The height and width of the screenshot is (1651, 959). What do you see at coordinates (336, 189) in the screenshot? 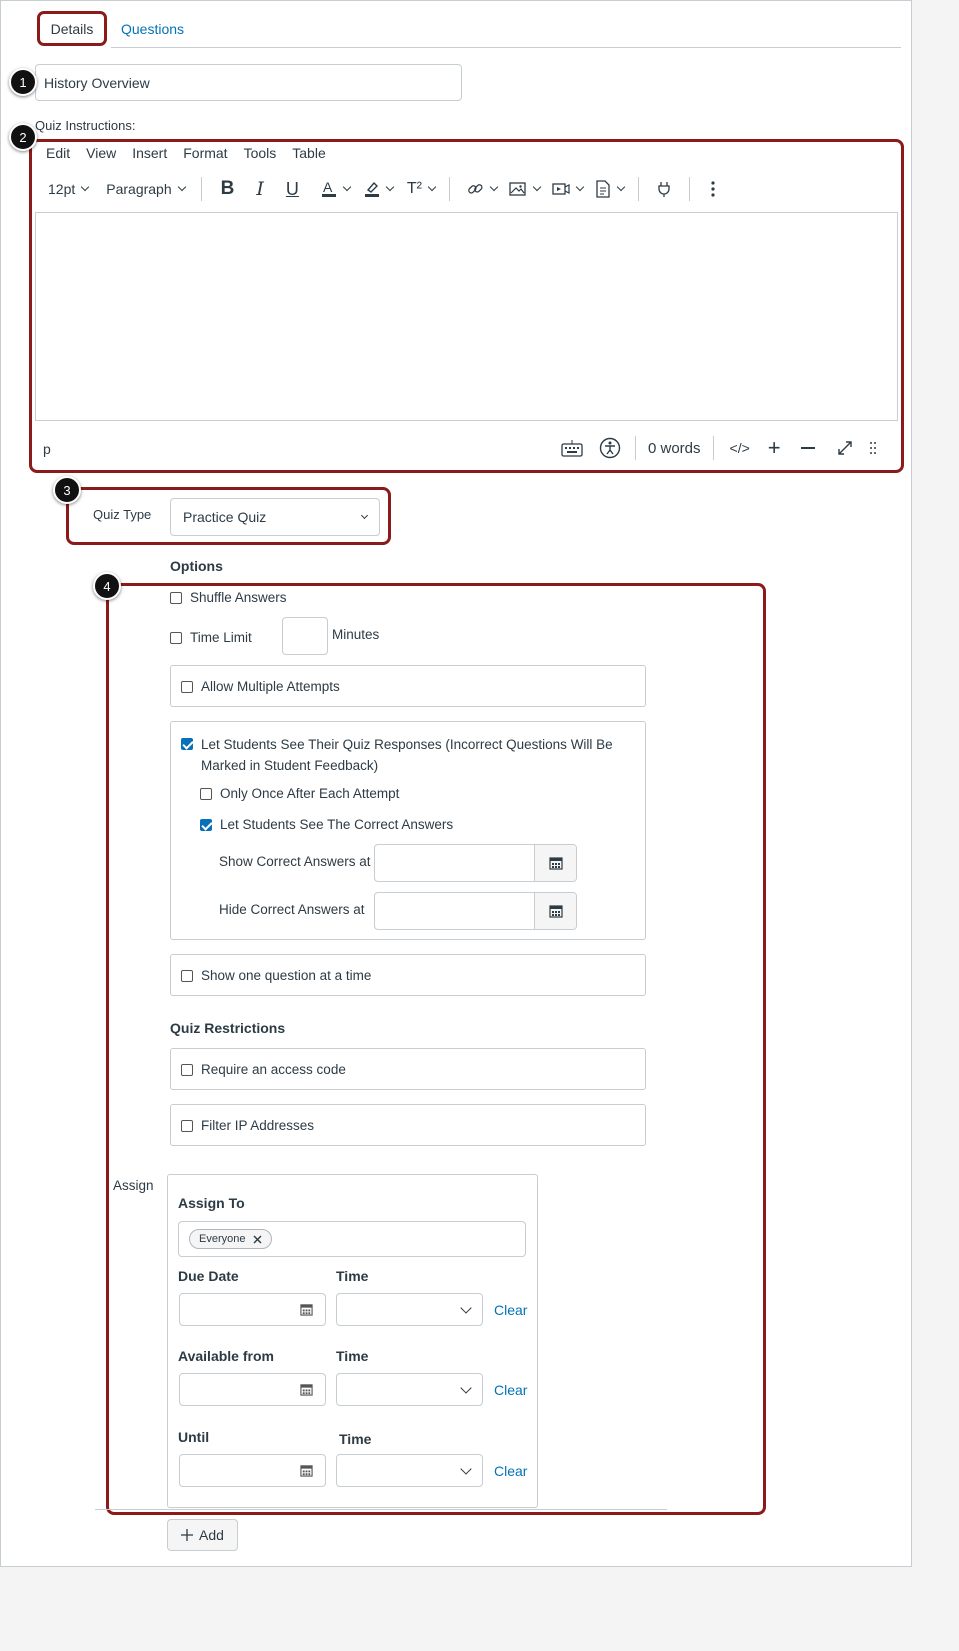
I see `text-color-button: A` at bounding box center [336, 189].